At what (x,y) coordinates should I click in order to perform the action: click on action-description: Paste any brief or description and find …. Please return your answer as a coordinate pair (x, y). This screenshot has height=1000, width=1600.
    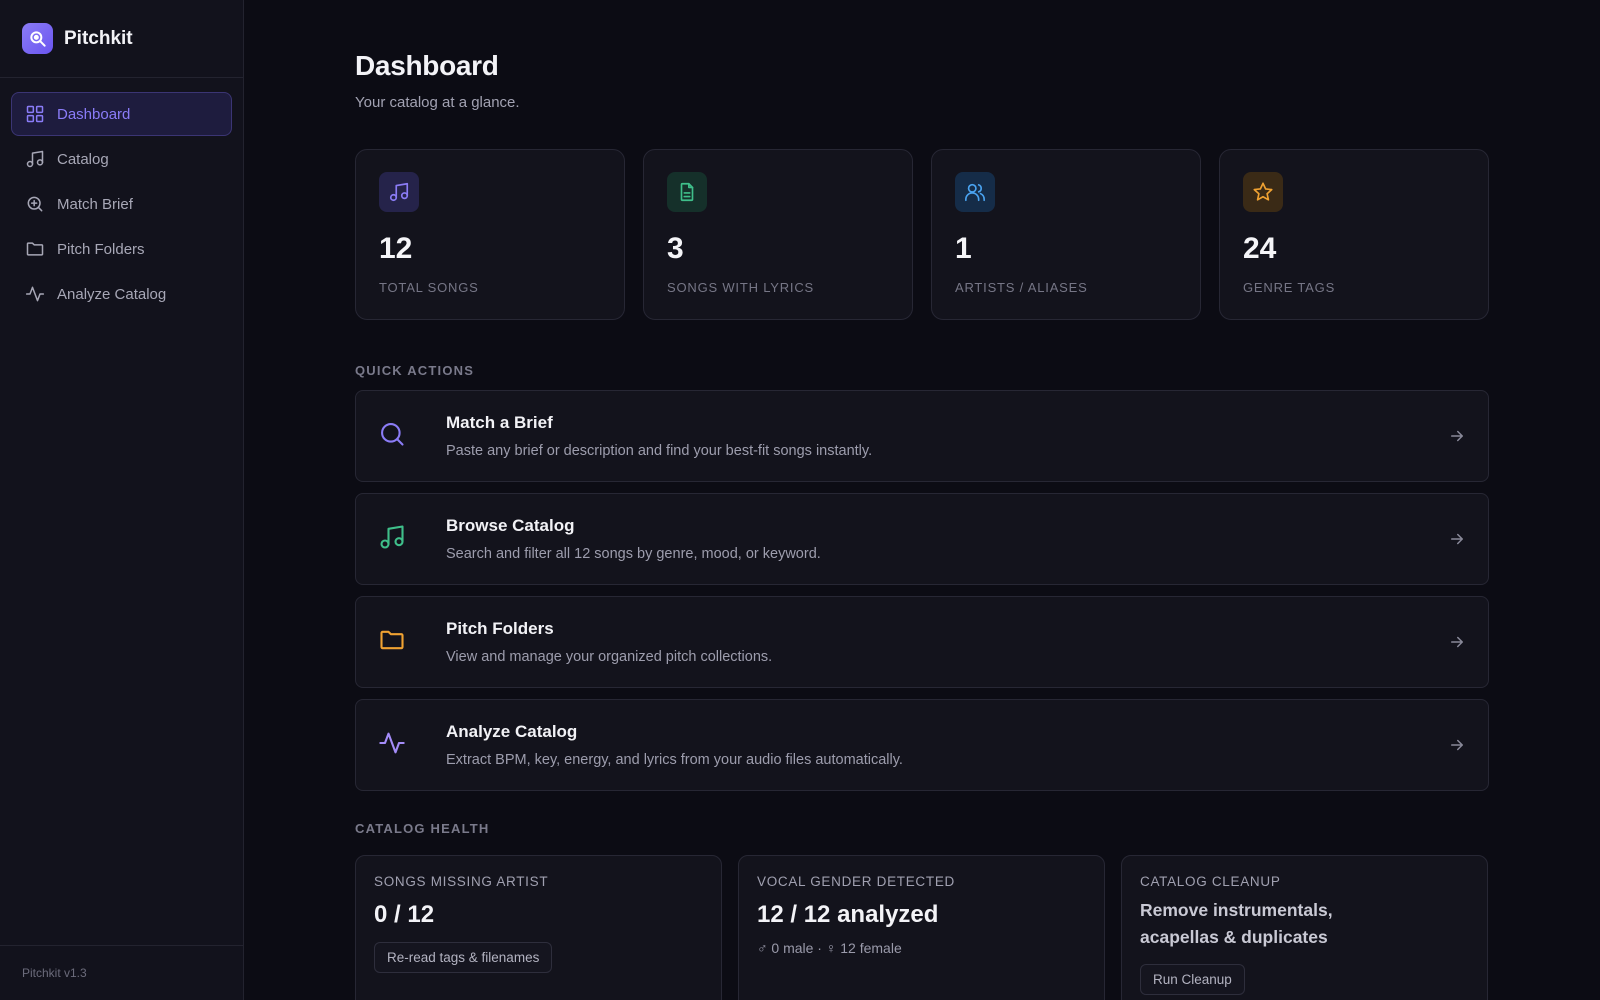
    Looking at the image, I should click on (659, 451).